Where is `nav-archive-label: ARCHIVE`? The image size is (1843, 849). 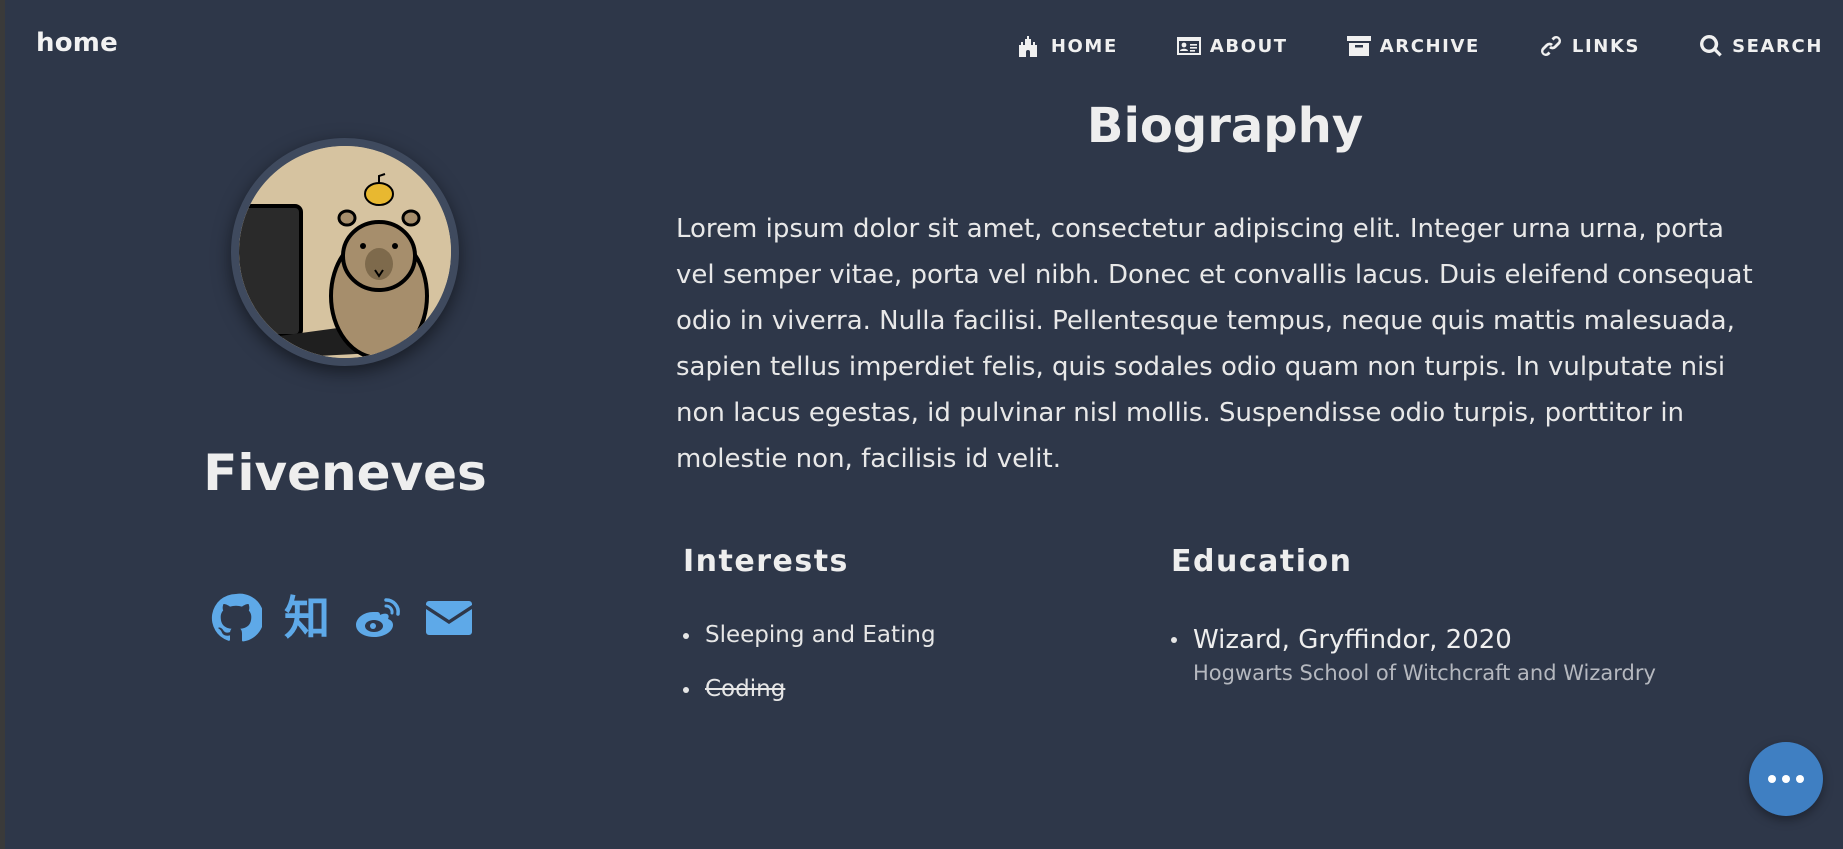
nav-archive-label: ARCHIVE is located at coordinates (1429, 46).